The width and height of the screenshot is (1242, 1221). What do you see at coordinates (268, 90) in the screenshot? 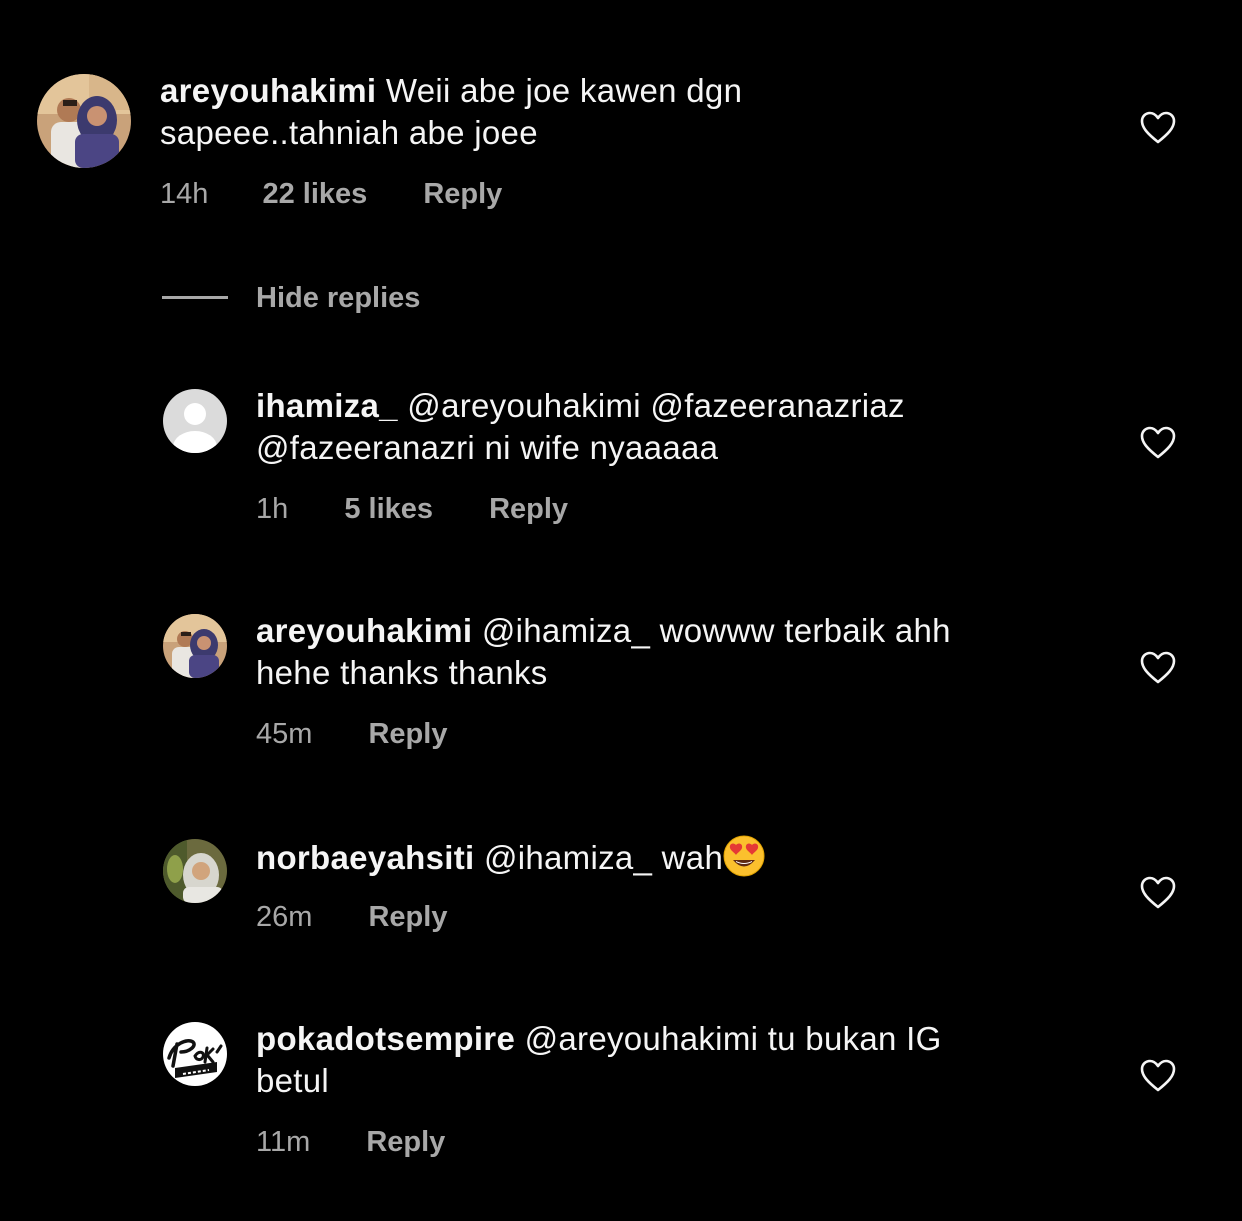
I see `comment-username: areyouhakimi` at bounding box center [268, 90].